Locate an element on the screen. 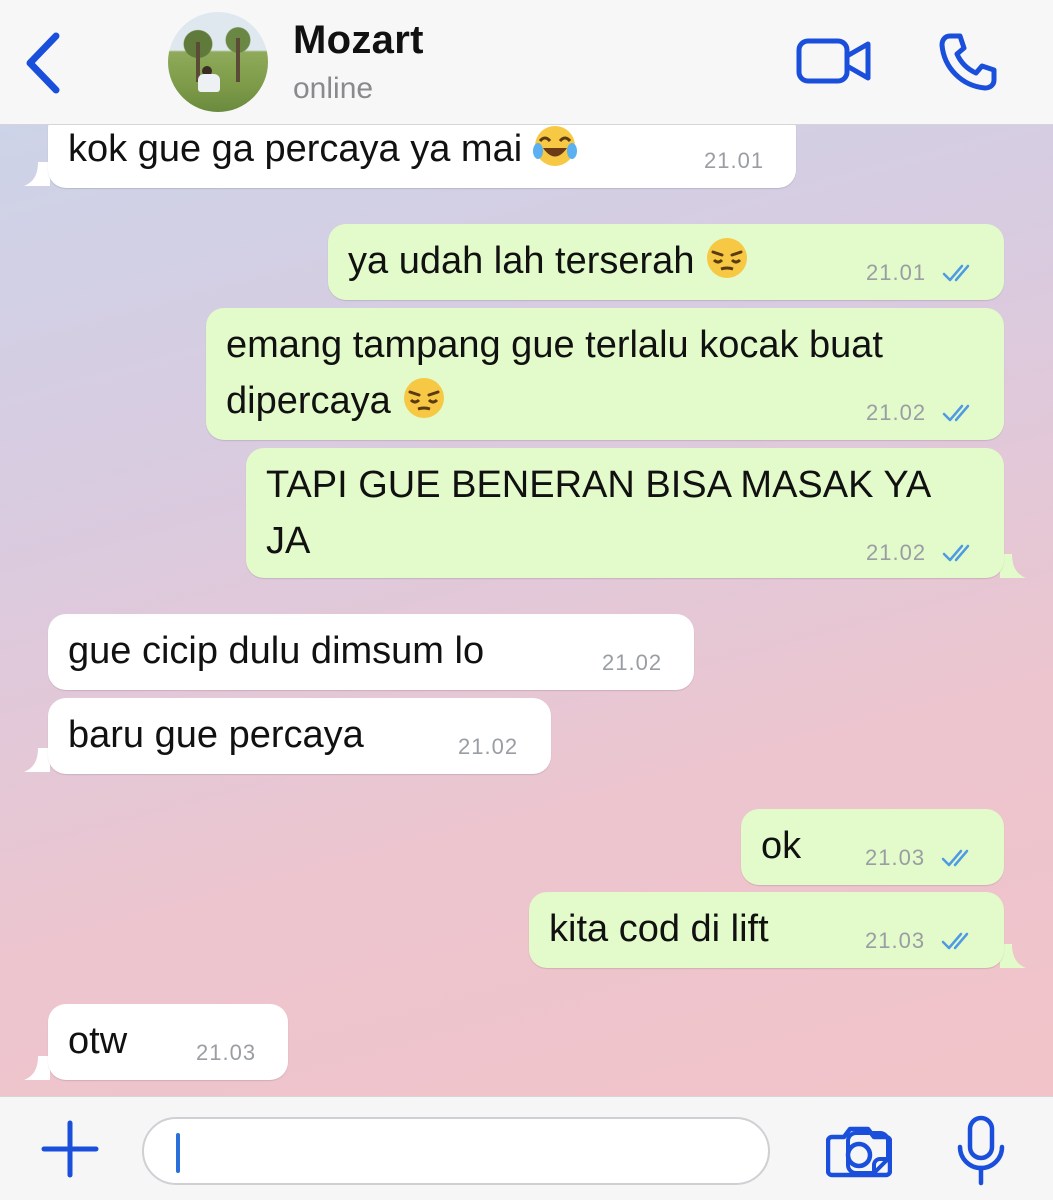 Image resolution: width=1053 pixels, height=1200 pixels. message-bubble-outgoing: ok 21.03 is located at coordinates (872, 847).